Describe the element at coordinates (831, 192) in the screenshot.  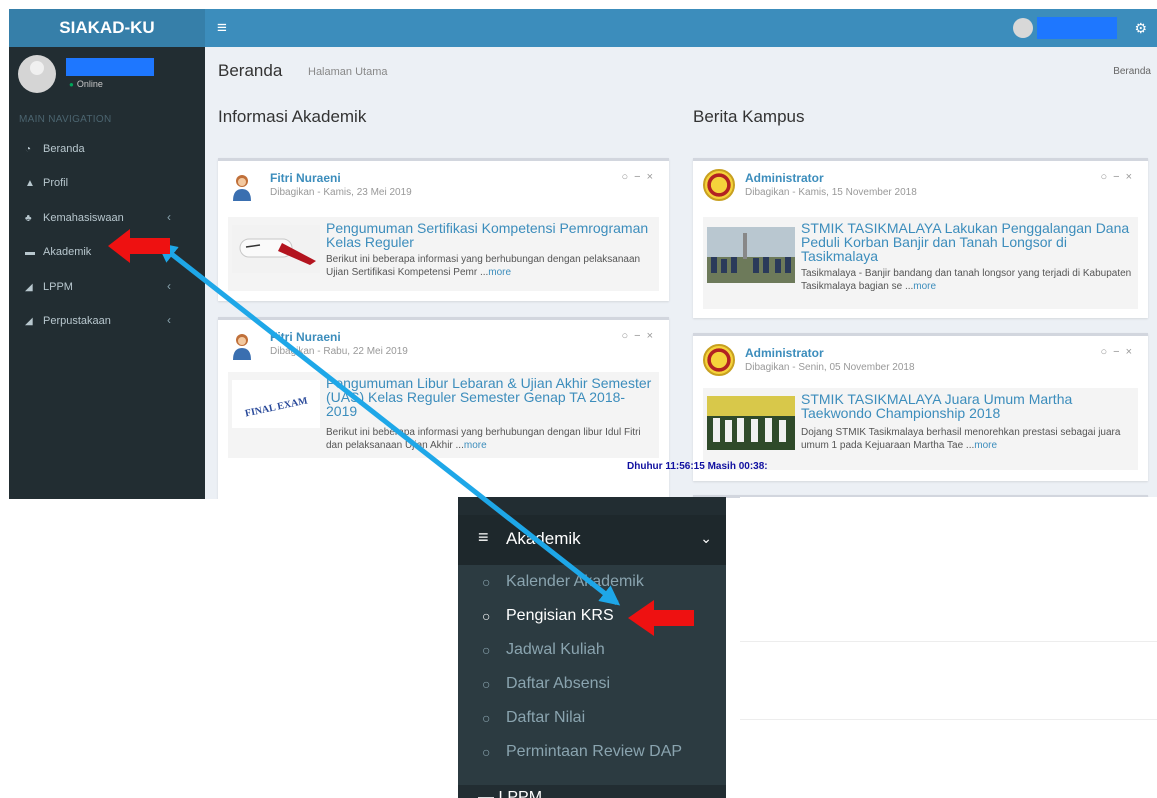
I see `post-meta: Dibagikan - Kamis, 15 November 2018` at that location.